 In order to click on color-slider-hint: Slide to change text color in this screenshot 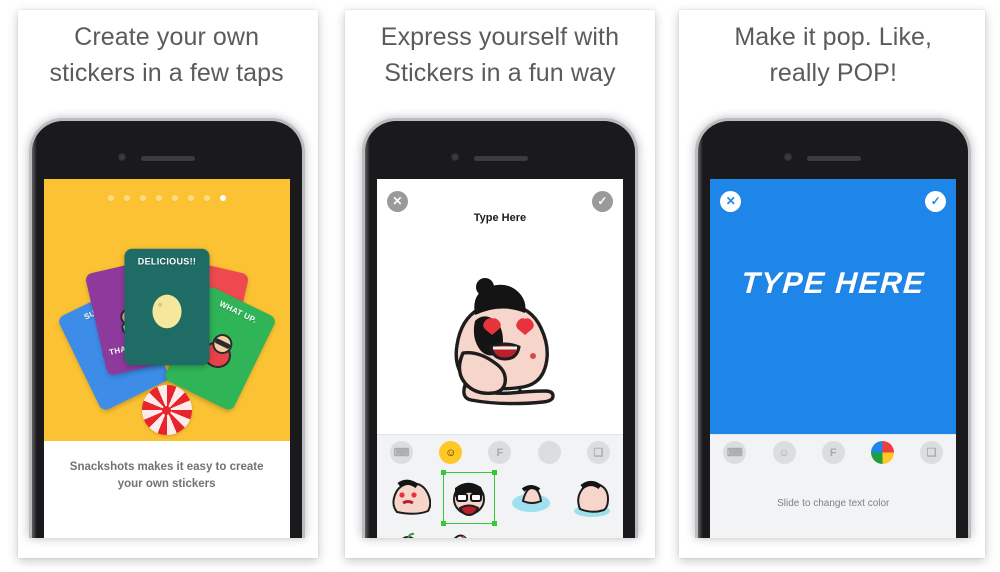, I will do `click(833, 503)`.